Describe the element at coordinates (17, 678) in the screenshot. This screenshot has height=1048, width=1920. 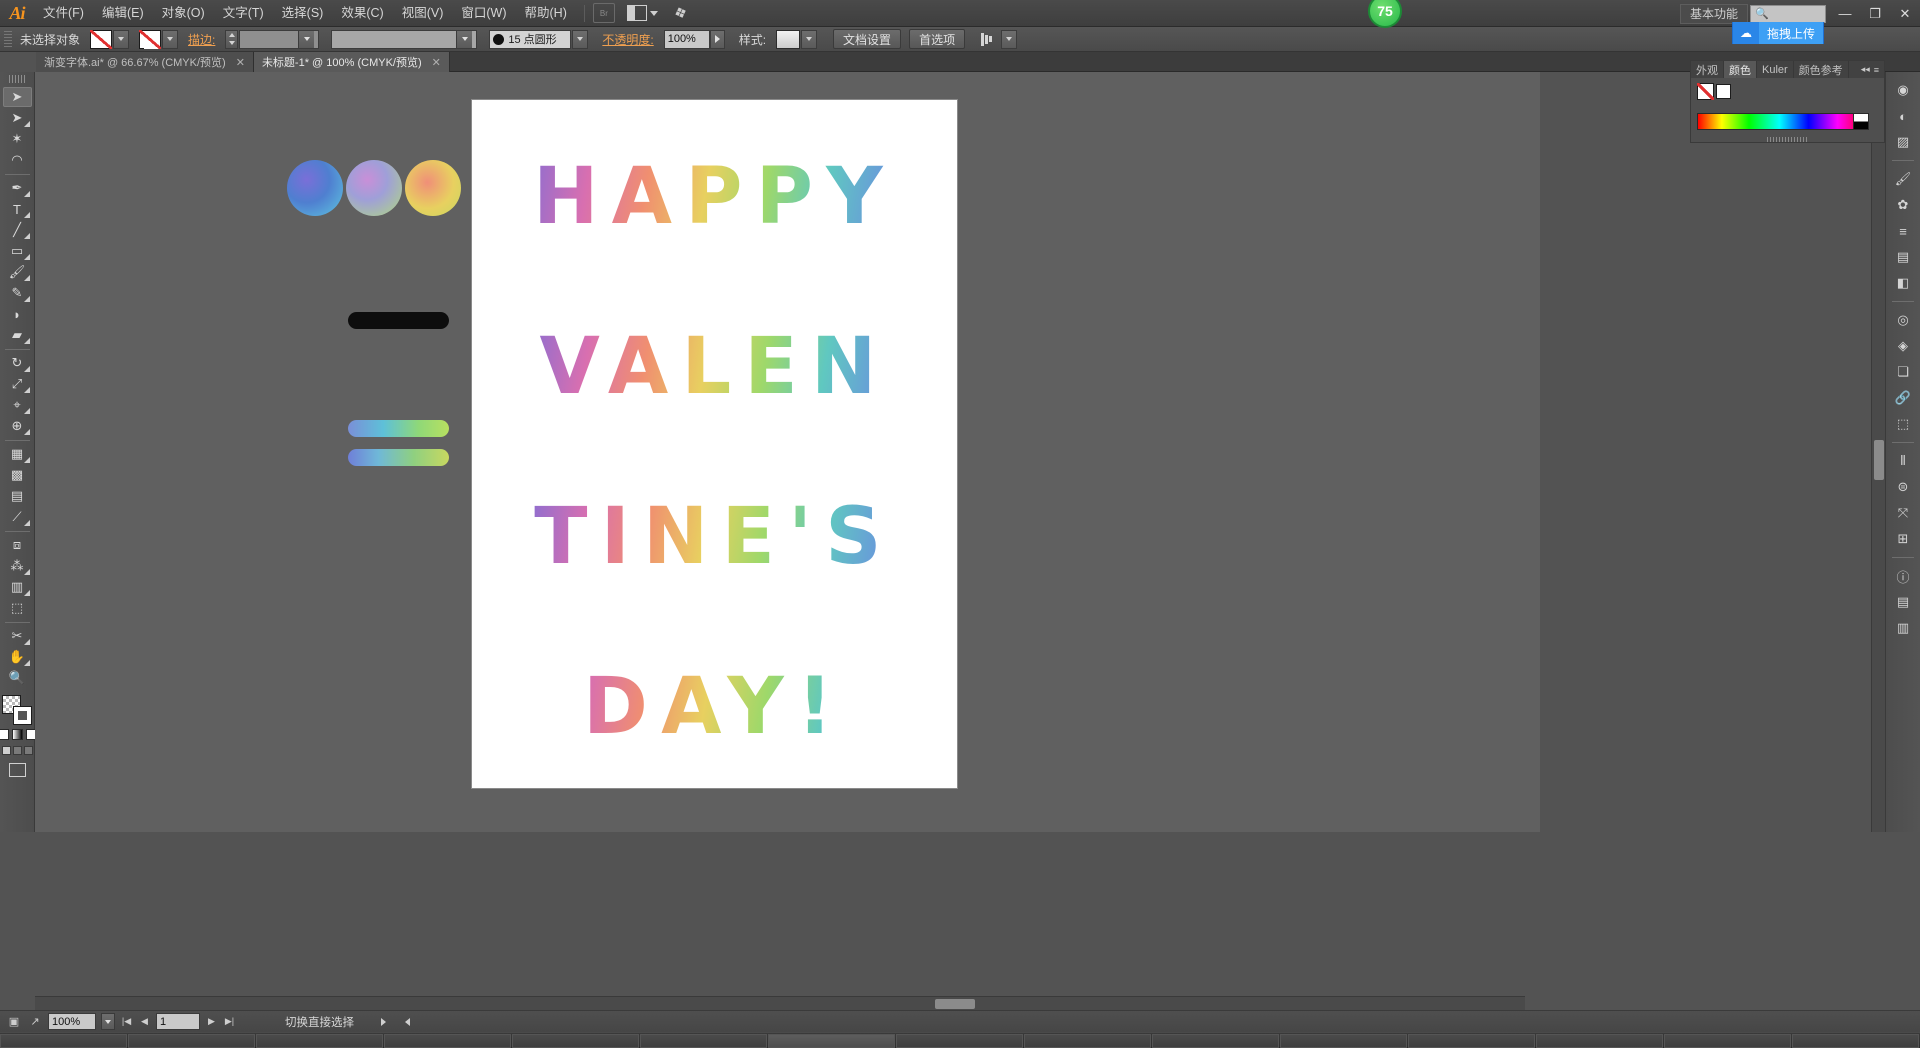
I see `zoom-tool: 🔍` at that location.